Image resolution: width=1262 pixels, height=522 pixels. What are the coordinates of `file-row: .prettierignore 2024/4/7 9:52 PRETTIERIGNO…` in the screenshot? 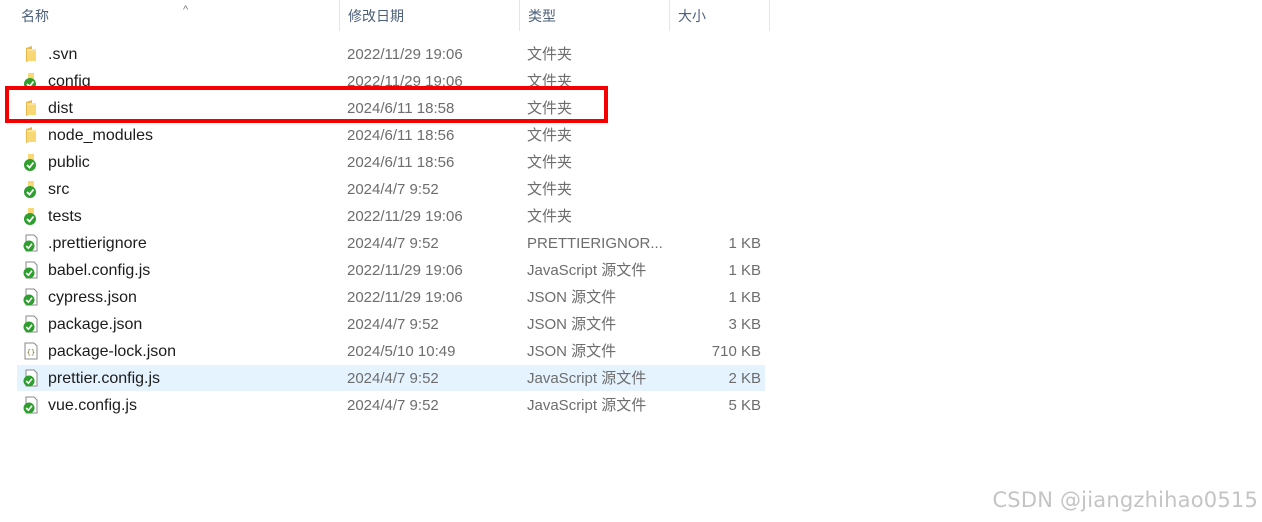 It's located at (391, 243).